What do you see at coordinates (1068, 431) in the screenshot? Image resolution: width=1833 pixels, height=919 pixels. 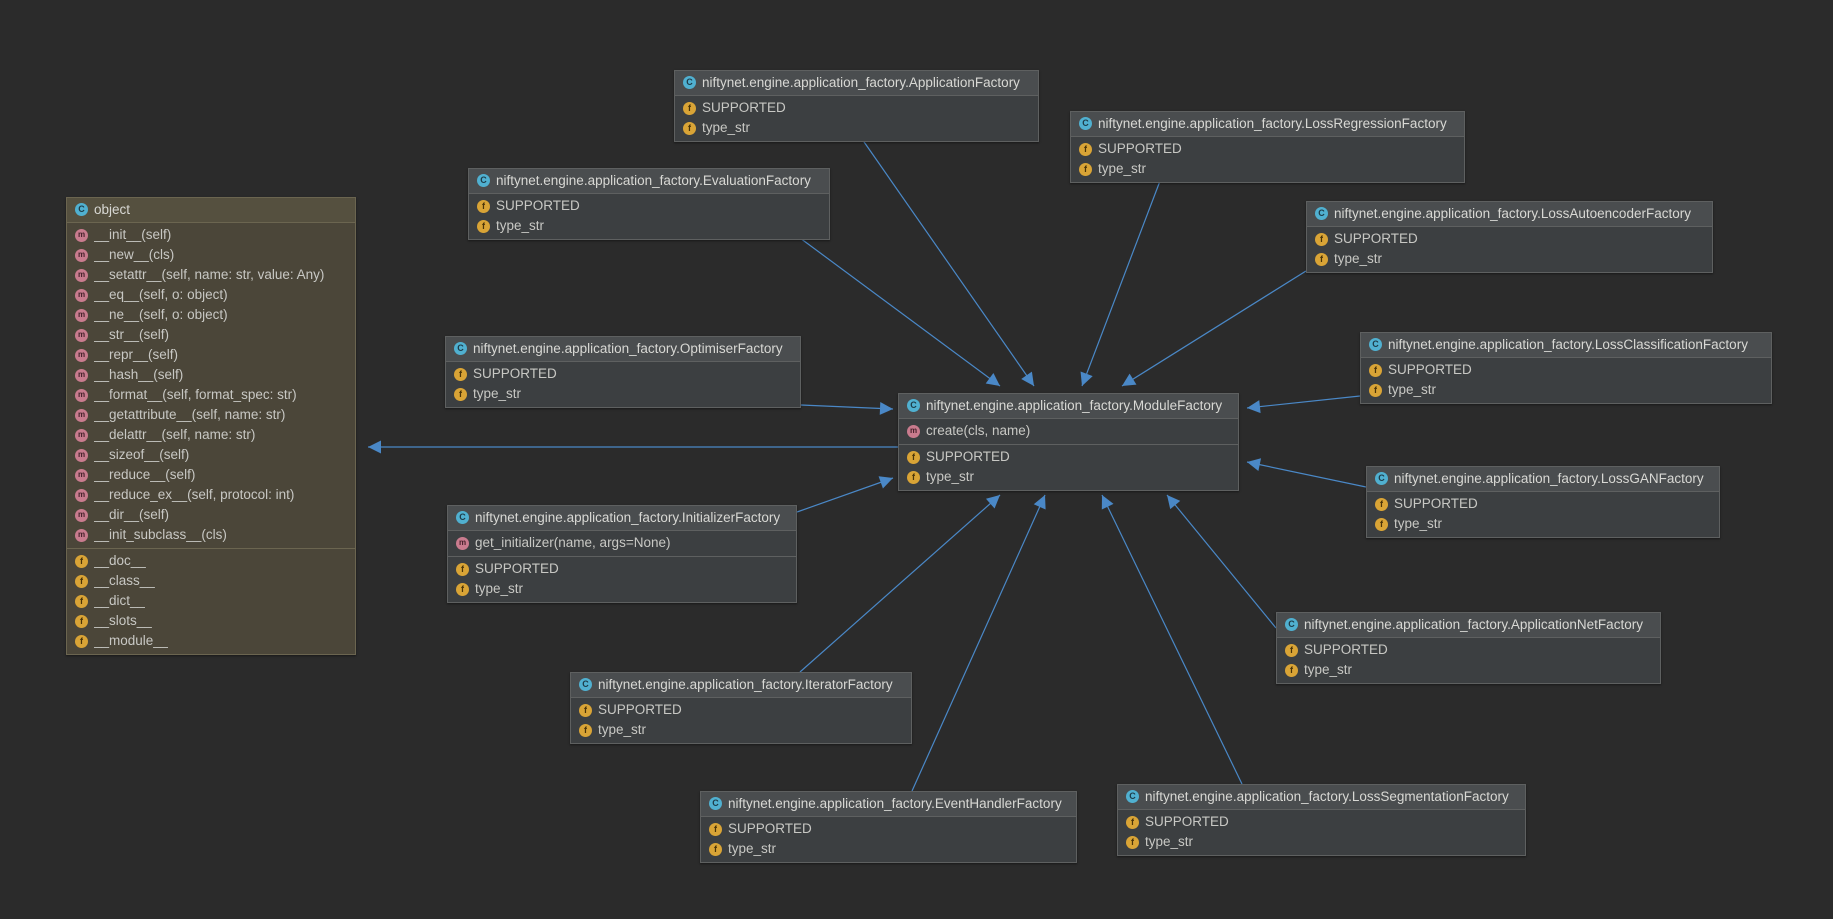 I see `class-method-row: m create(cls, name)` at bounding box center [1068, 431].